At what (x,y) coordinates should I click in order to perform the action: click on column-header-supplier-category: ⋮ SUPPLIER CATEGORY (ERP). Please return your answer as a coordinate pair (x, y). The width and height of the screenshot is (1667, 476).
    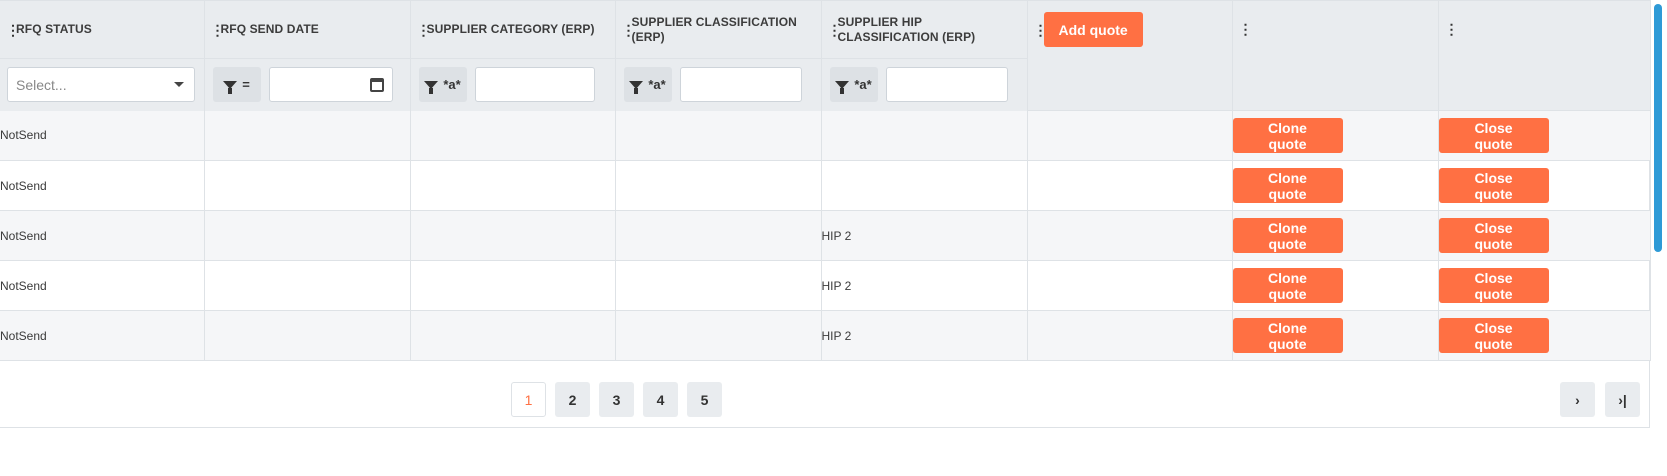
    Looking at the image, I should click on (513, 29).